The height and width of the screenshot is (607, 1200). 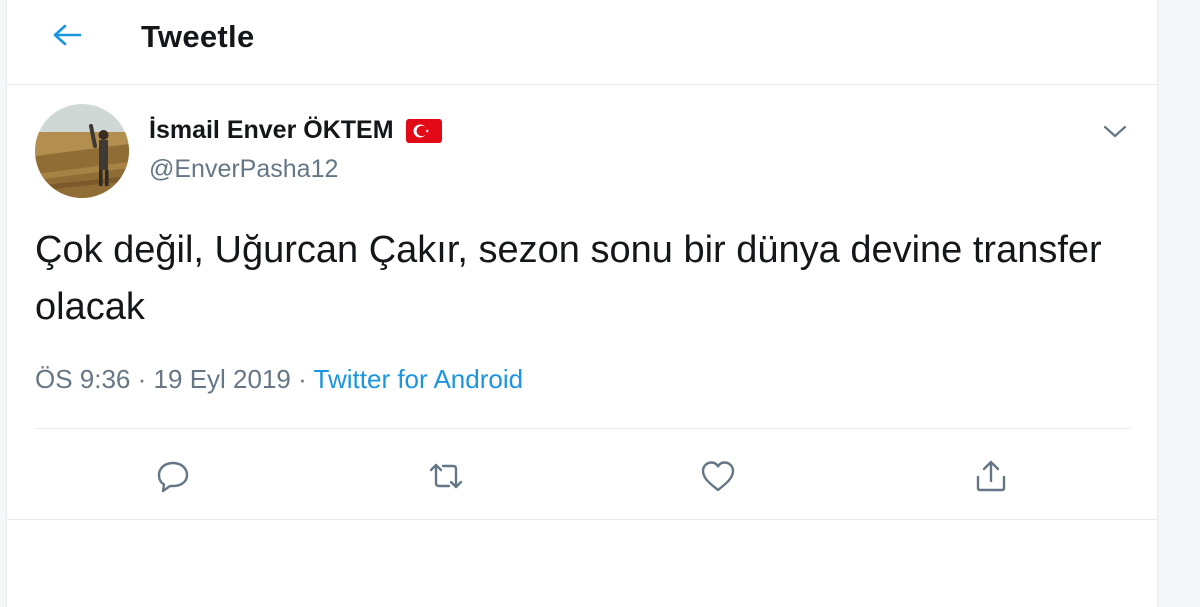 I want to click on tweet-time: ÖS 9:36, so click(x=82, y=379).